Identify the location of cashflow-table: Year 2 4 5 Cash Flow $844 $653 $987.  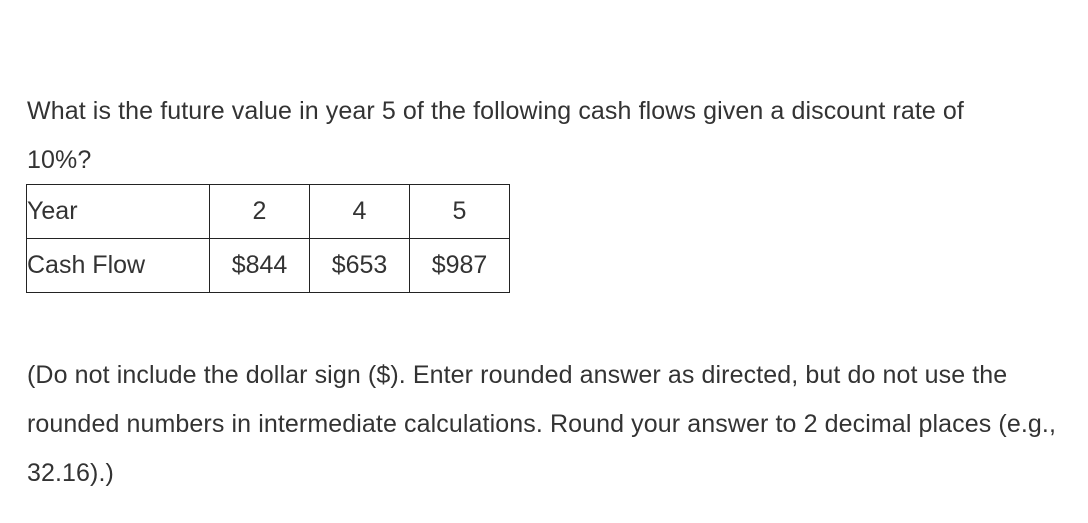
(268, 238).